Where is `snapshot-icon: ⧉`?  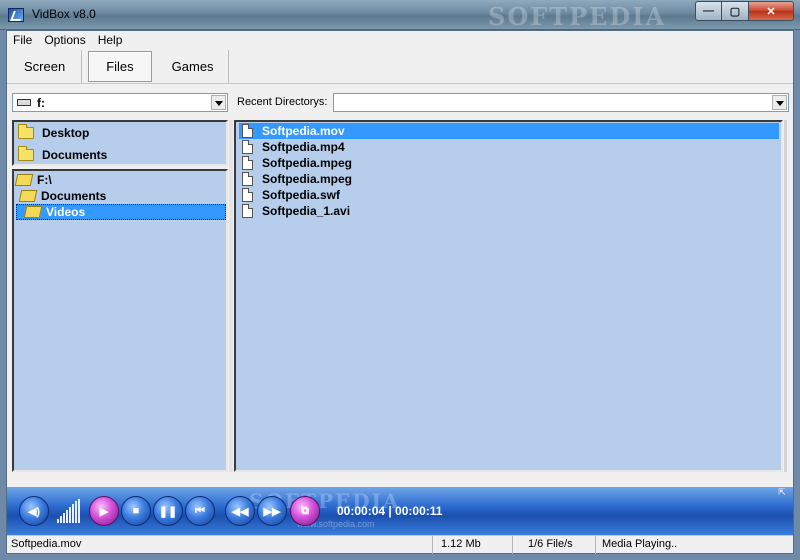 snapshot-icon: ⧉ is located at coordinates (305, 510).